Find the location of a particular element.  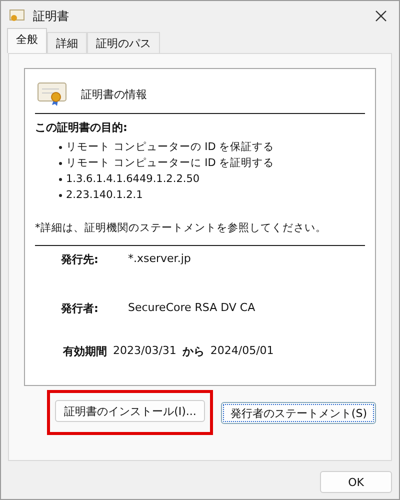

dialog-button: 発行者のステートメント(S) is located at coordinates (298, 413).